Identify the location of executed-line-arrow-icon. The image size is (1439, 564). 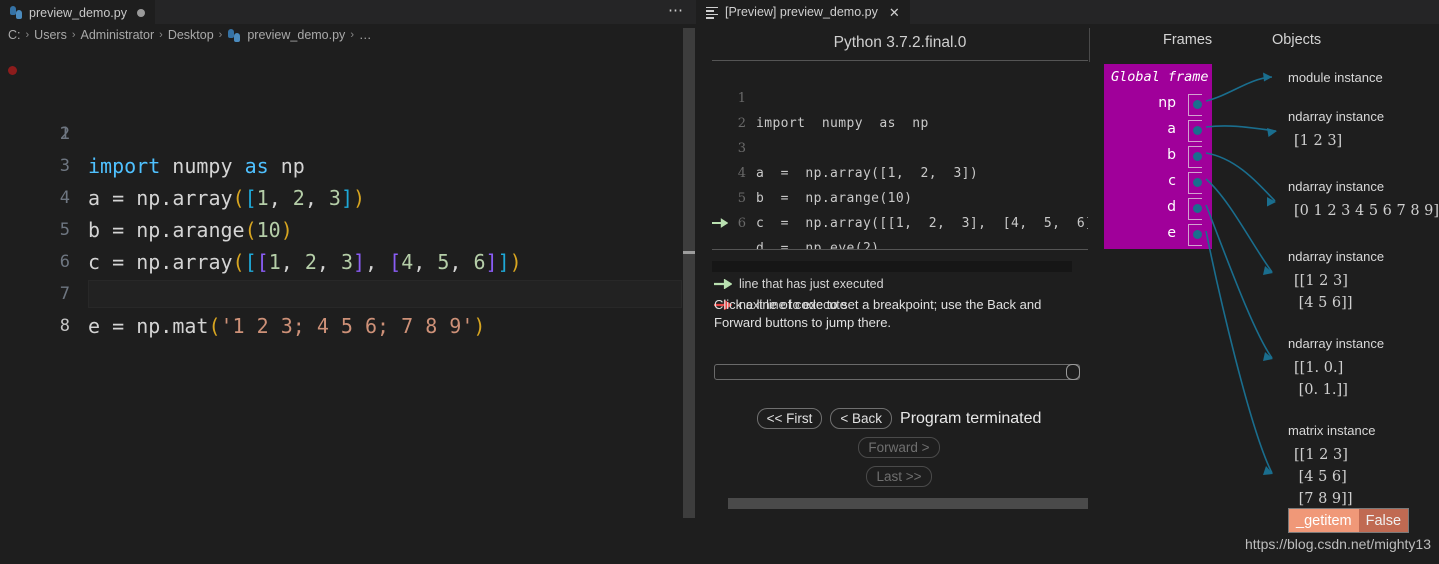
(720, 223).